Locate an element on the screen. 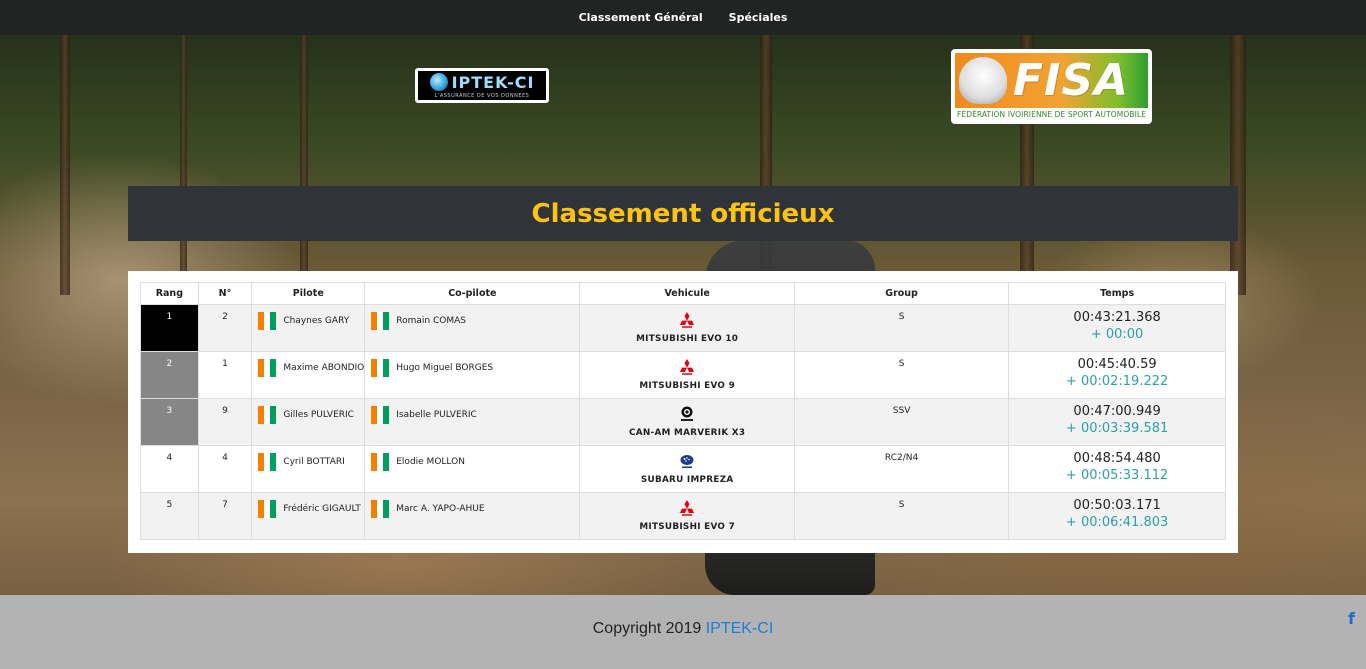  elephant-icon is located at coordinates (983, 80).